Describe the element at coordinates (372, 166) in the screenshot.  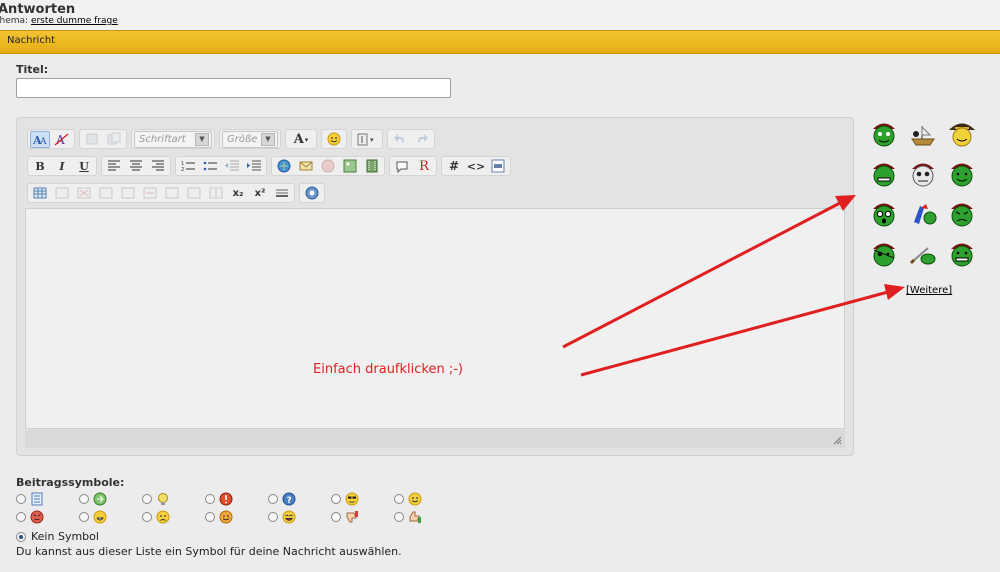
I see `video-icon` at that location.